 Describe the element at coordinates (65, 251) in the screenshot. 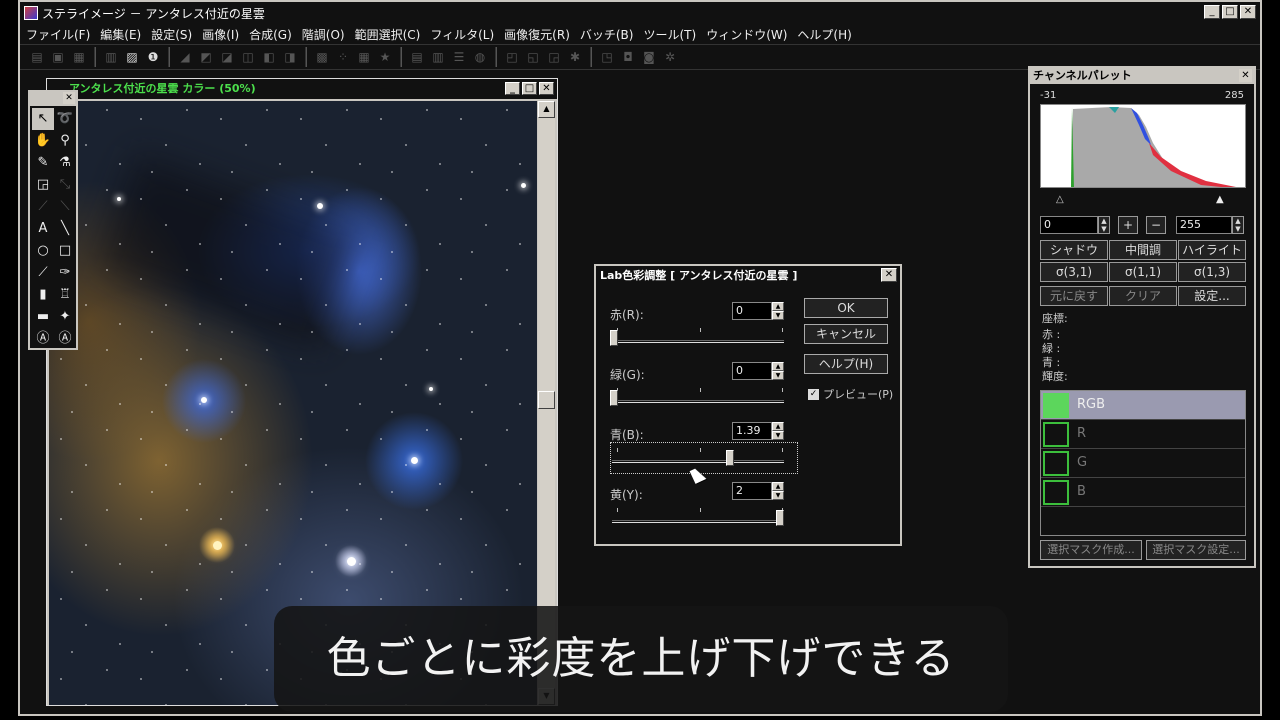

I see `rectangle-tool-icon: □` at that location.